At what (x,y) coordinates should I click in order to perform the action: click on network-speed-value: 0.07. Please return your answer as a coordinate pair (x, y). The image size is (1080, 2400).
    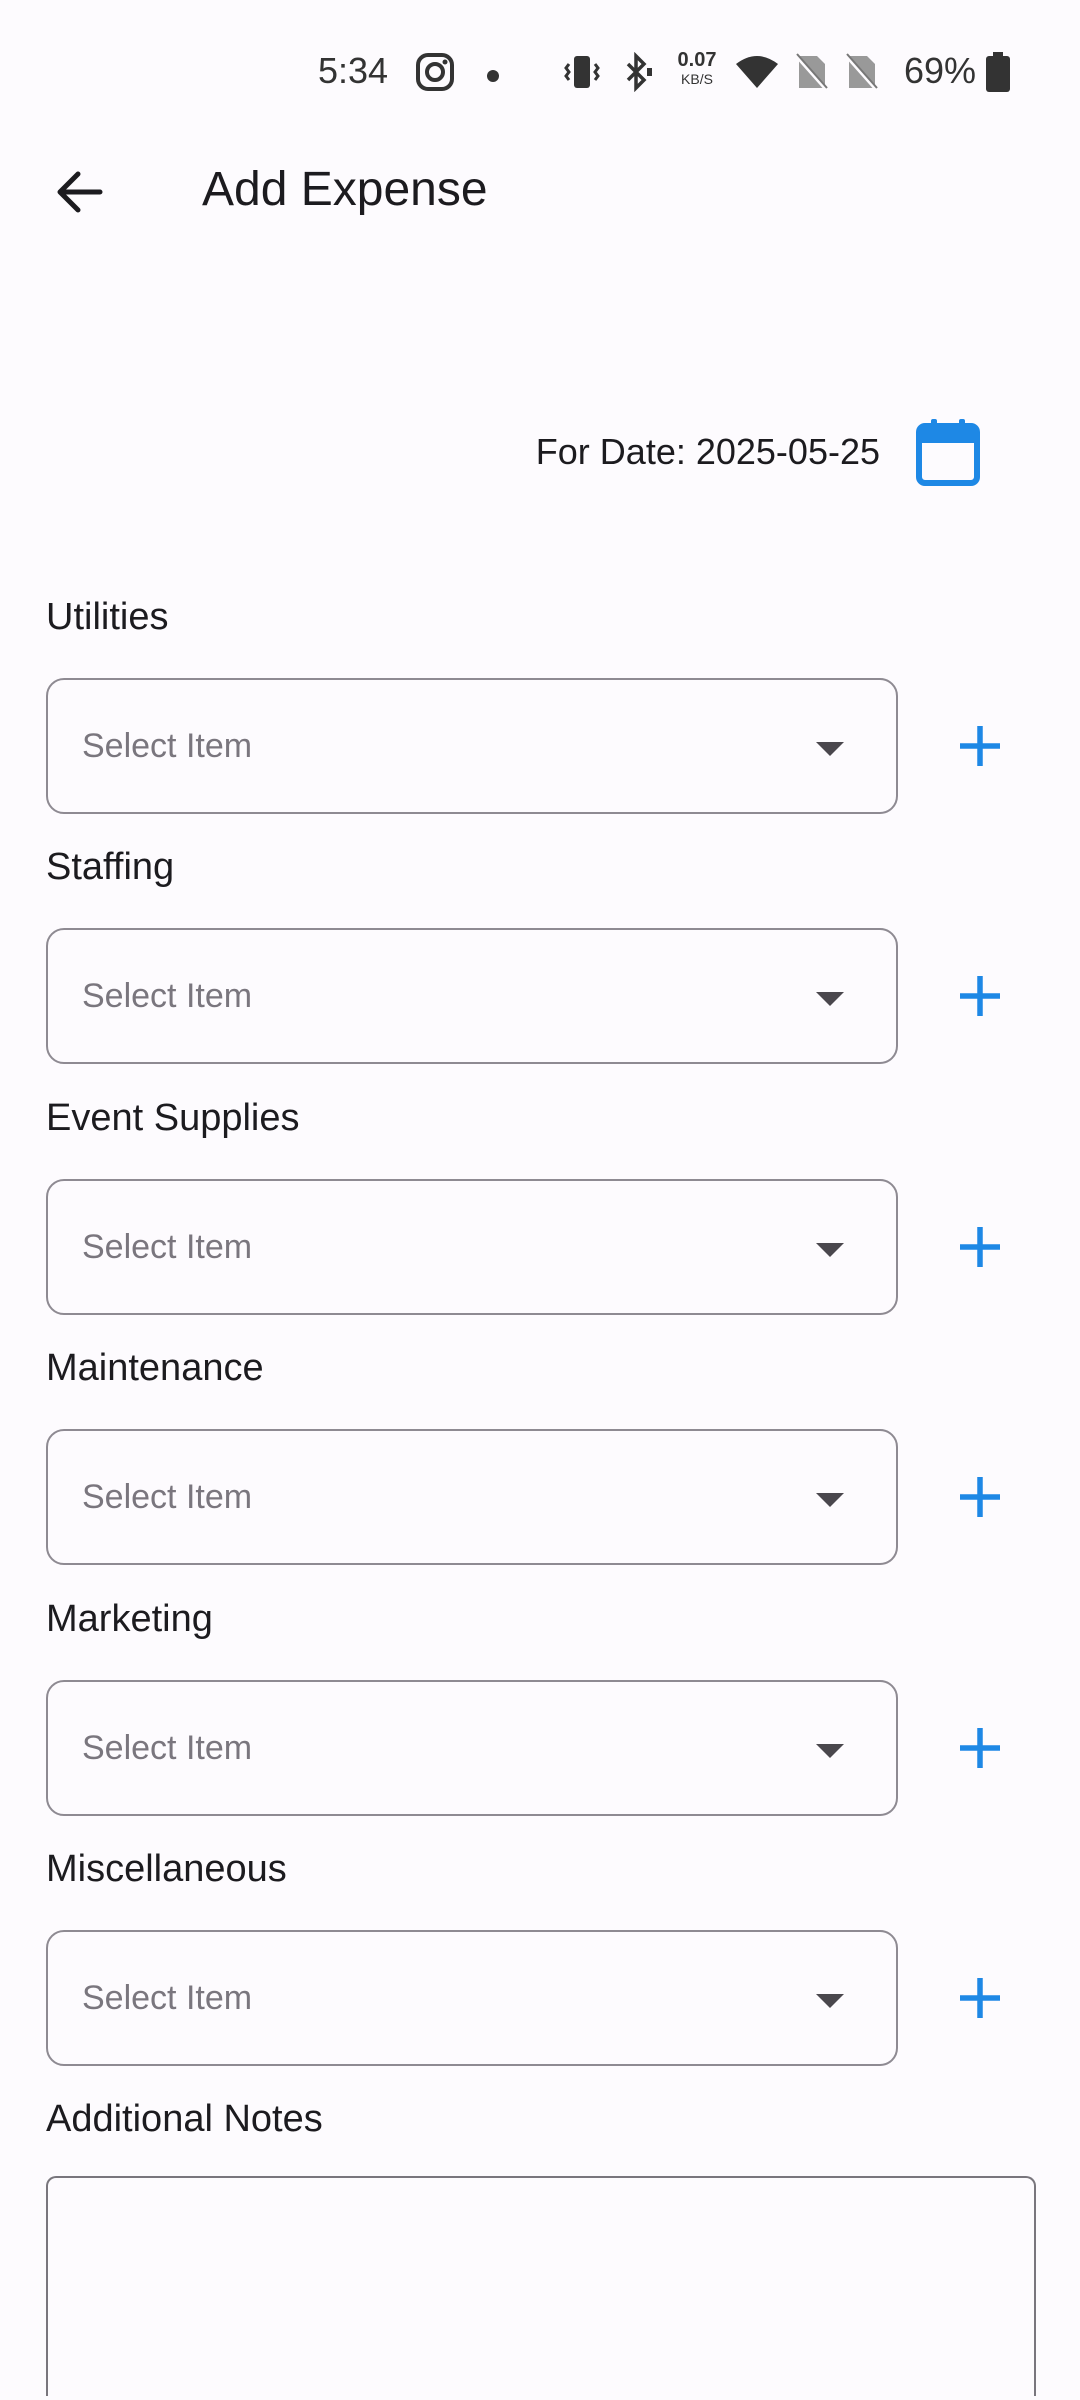
    Looking at the image, I should click on (697, 60).